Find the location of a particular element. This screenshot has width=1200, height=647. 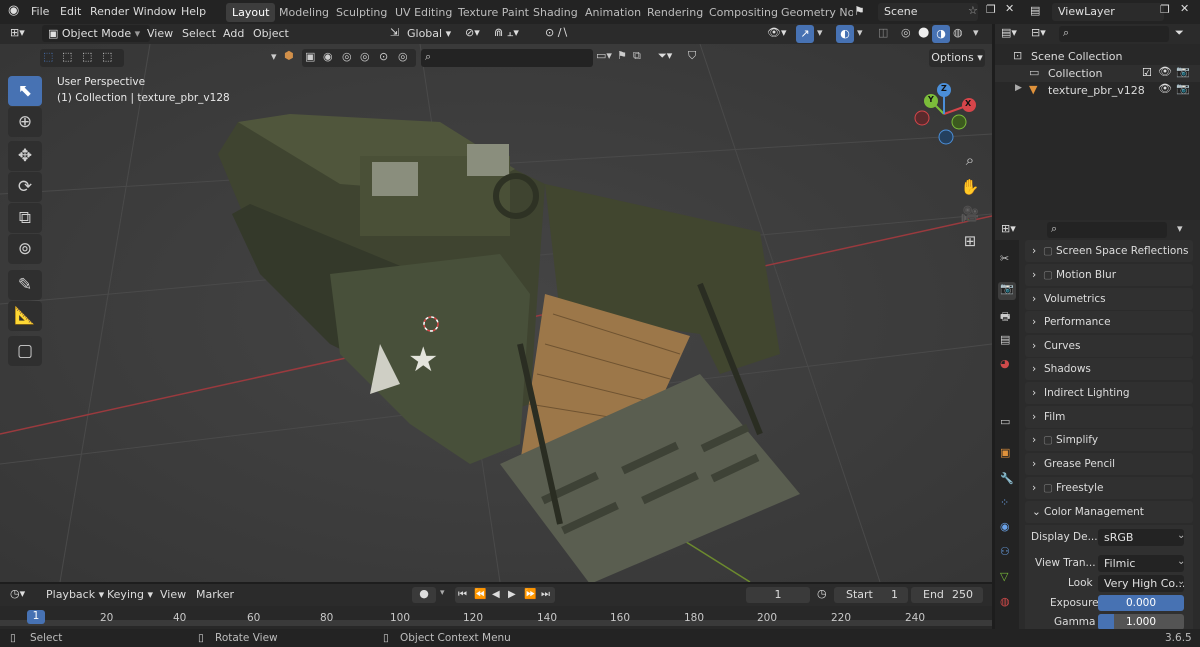

panel-curves: › Curves is located at coordinates (1109, 346).